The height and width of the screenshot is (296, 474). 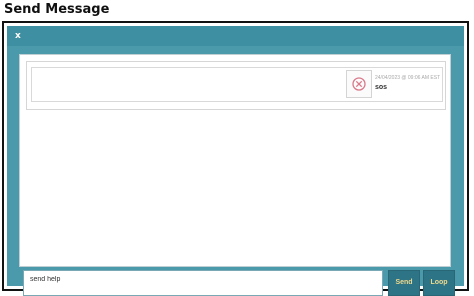 I want to click on delete-icon, so click(x=359, y=84).